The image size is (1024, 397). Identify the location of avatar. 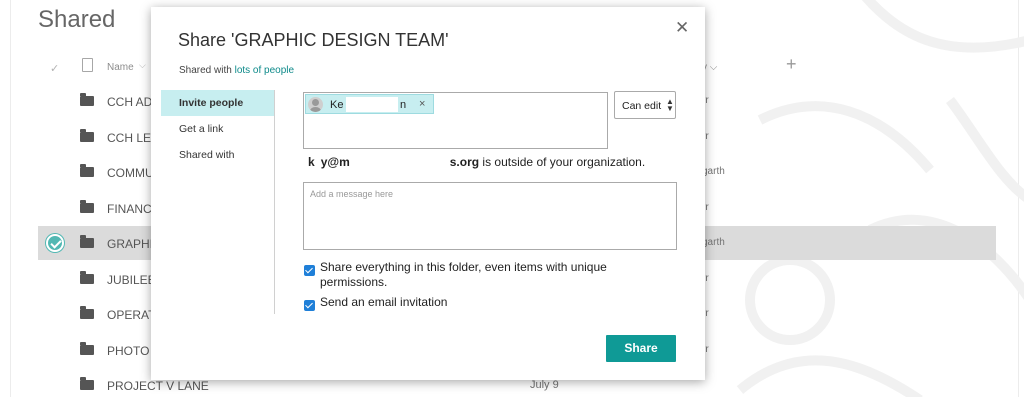
(315, 104).